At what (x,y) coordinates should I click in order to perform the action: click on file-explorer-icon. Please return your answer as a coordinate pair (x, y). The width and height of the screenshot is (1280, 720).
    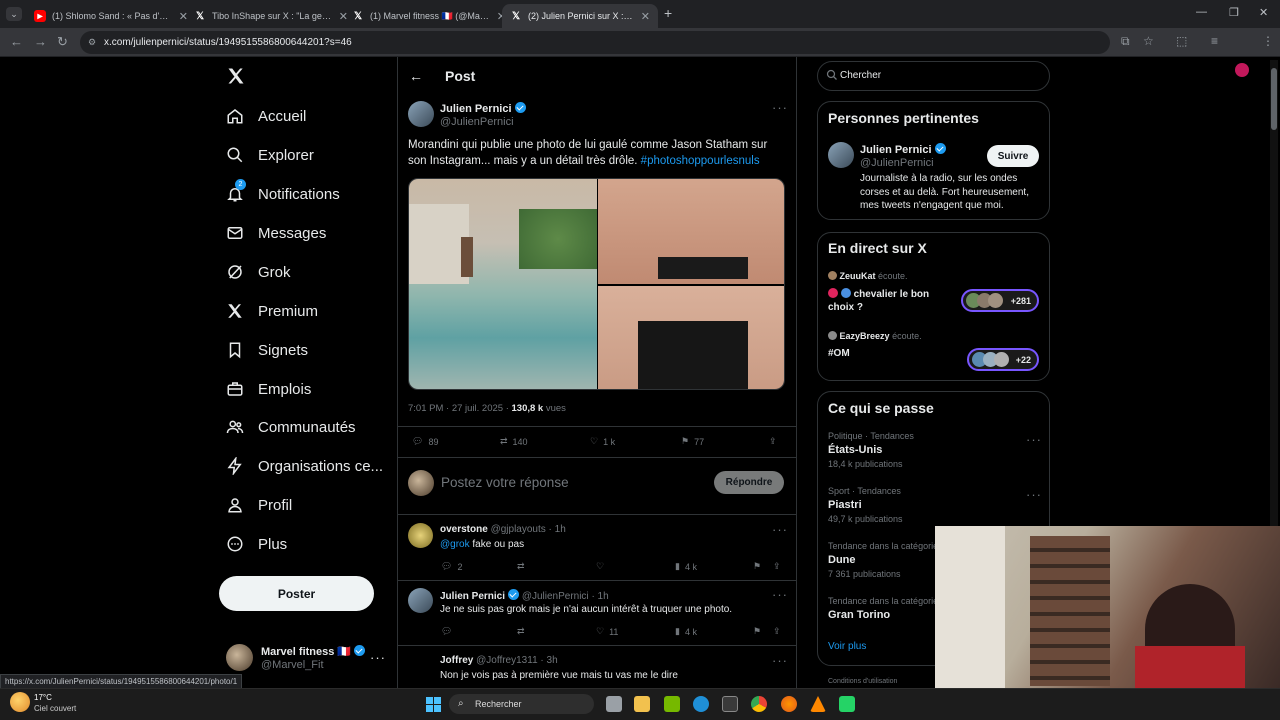
    Looking at the image, I should click on (642, 704).